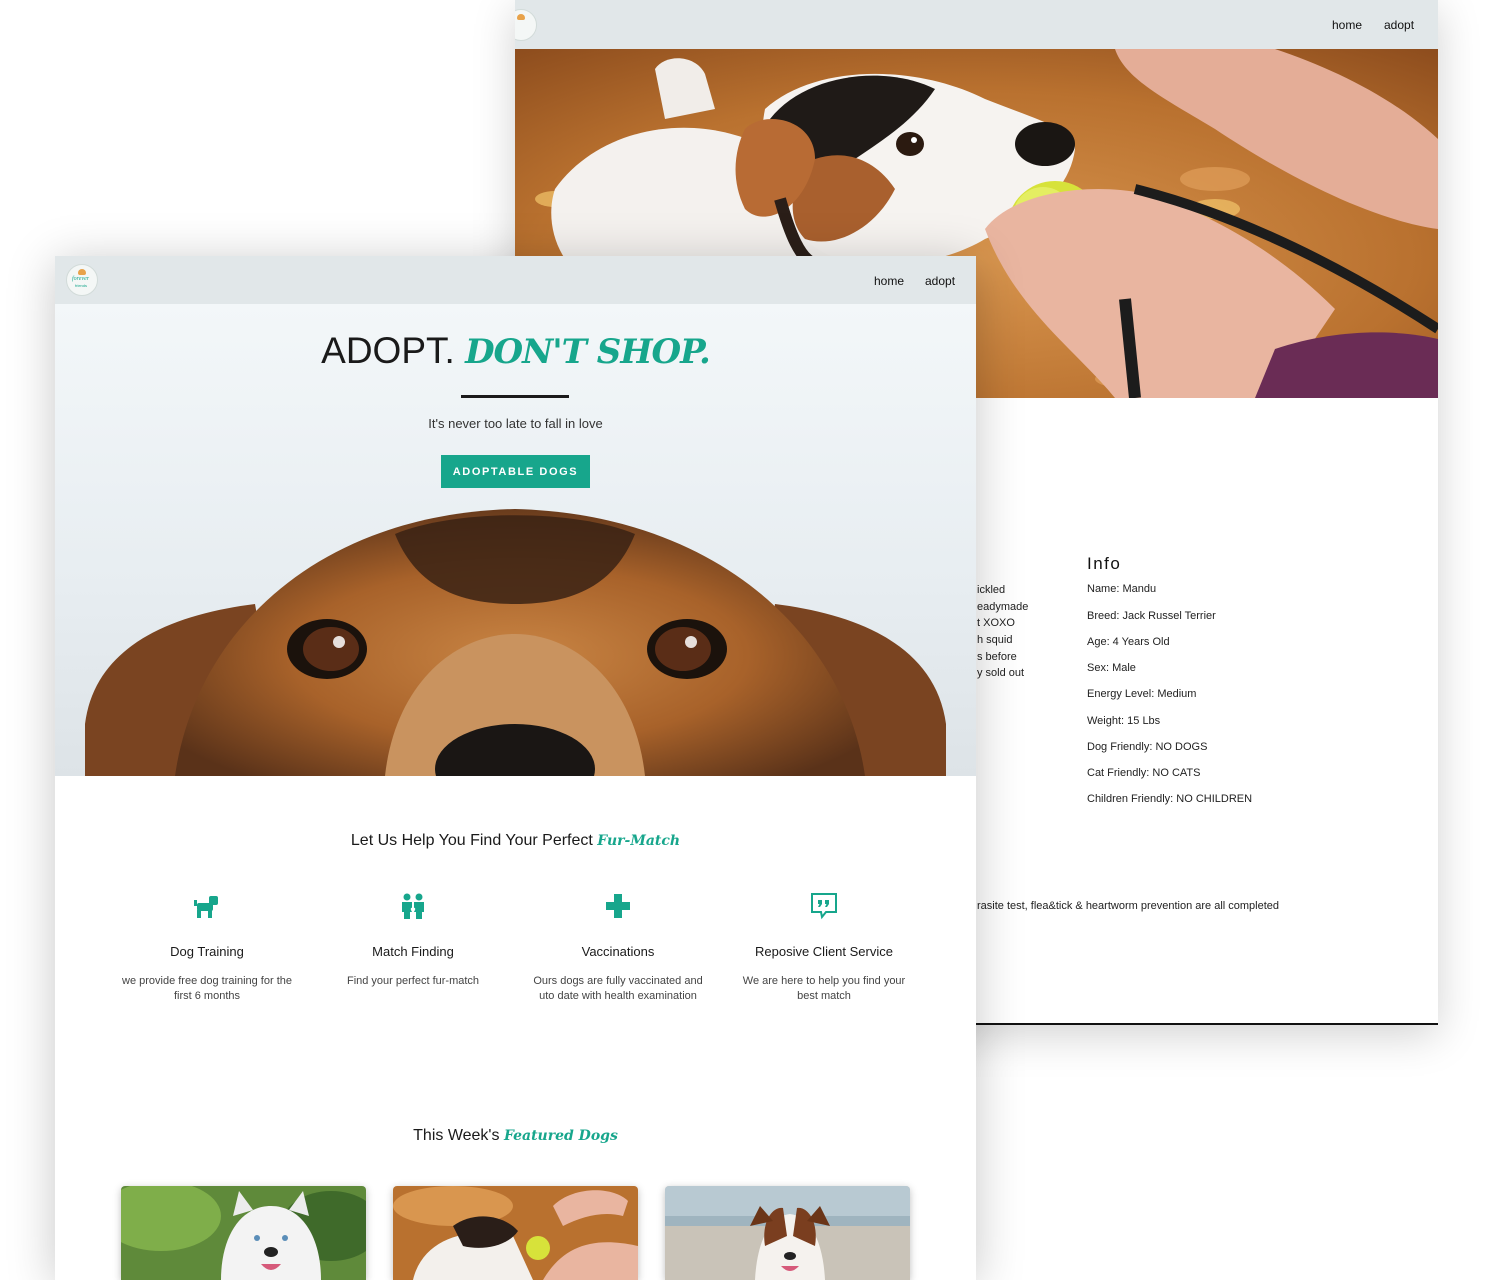 This screenshot has height=1280, width=1492. What do you see at coordinates (515, 642) in the screenshot?
I see `dog-face-hero-image` at bounding box center [515, 642].